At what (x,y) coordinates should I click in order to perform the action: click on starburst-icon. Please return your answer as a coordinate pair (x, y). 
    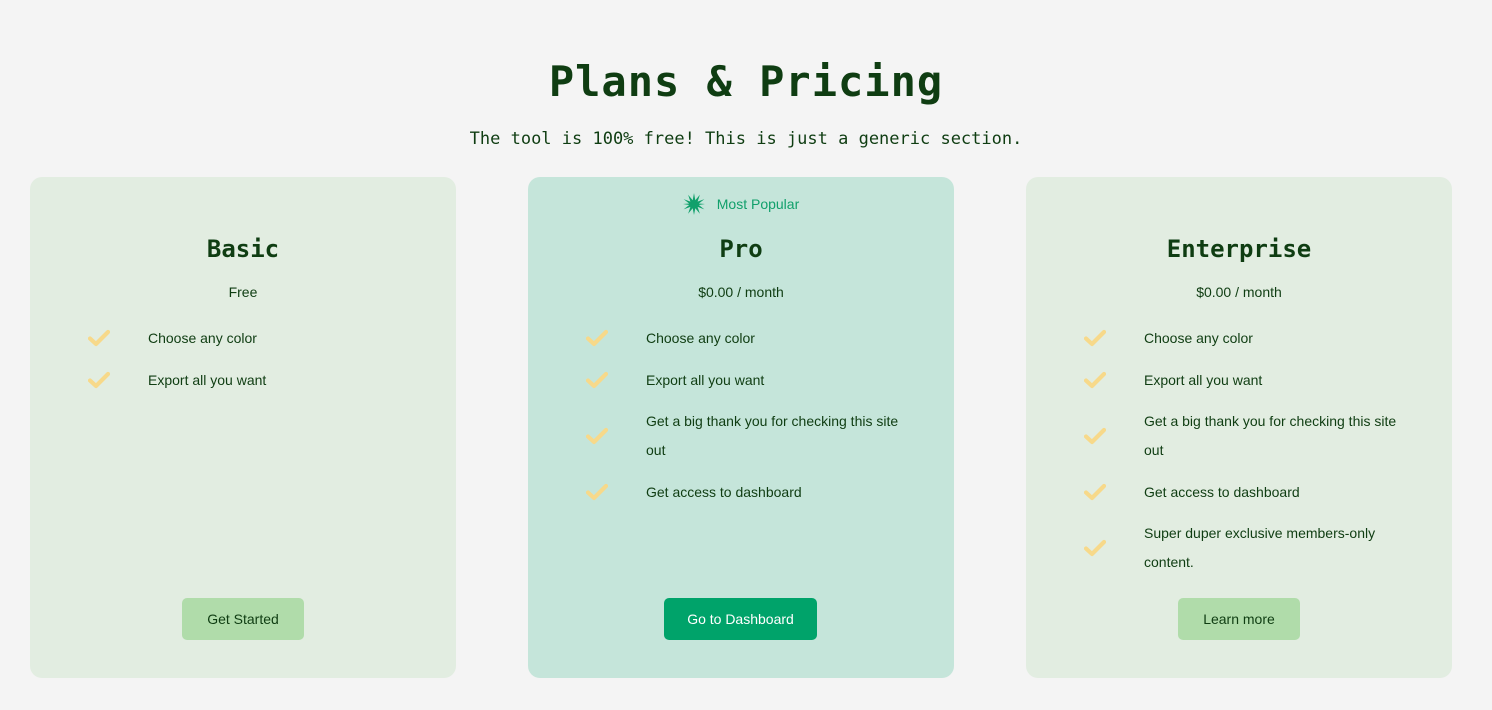
    Looking at the image, I should click on (693, 204).